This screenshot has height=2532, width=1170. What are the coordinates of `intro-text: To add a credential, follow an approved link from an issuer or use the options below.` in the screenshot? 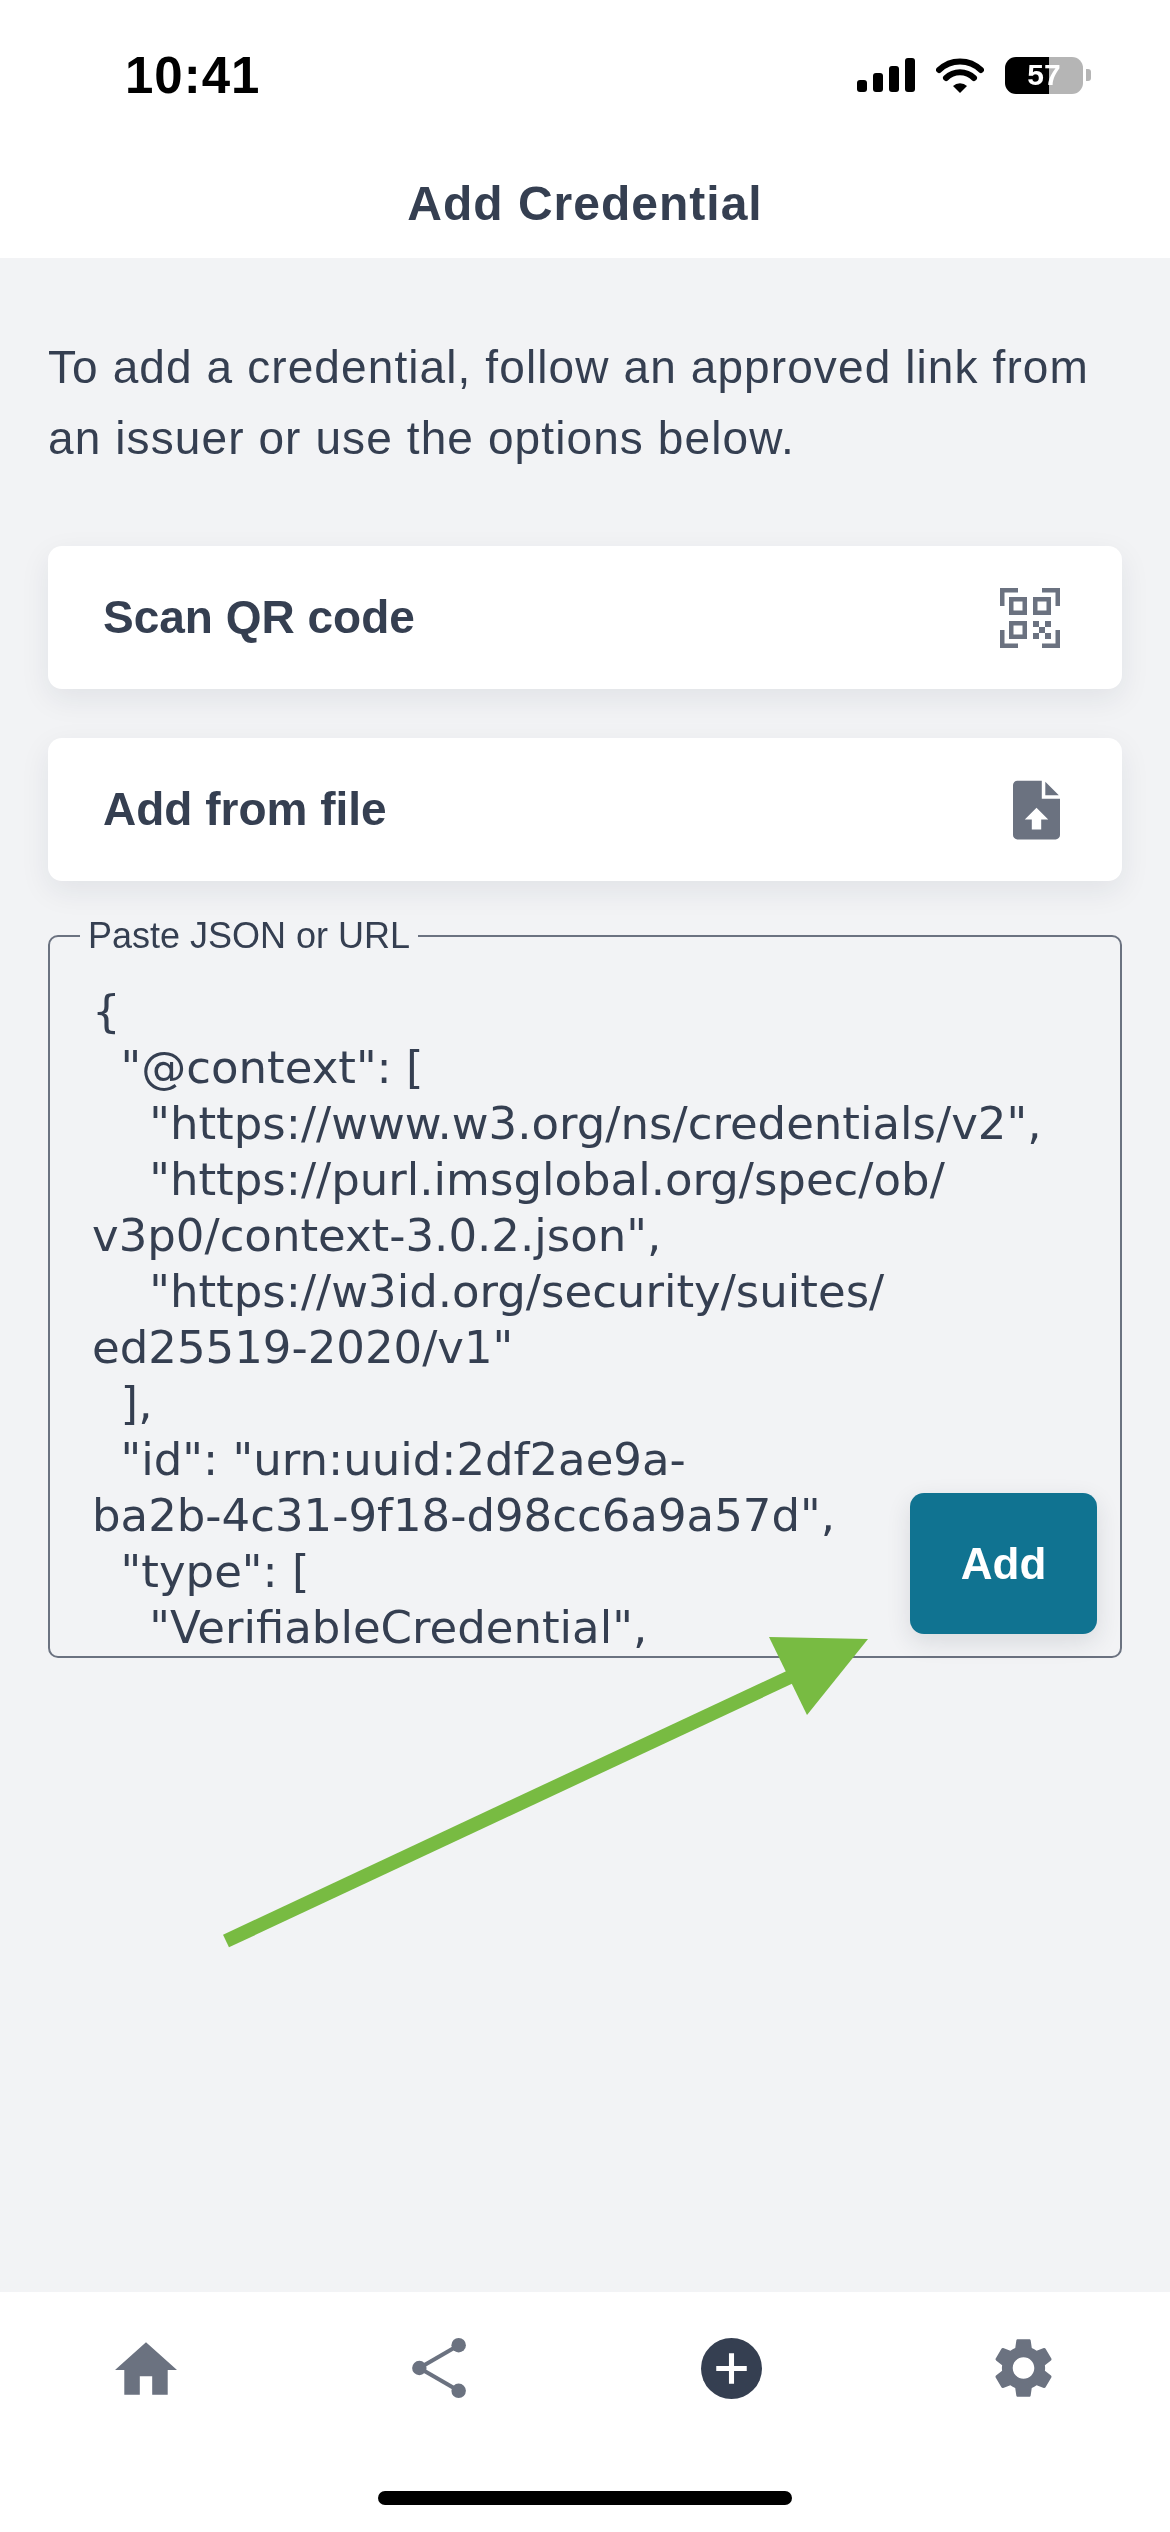 It's located at (569, 403).